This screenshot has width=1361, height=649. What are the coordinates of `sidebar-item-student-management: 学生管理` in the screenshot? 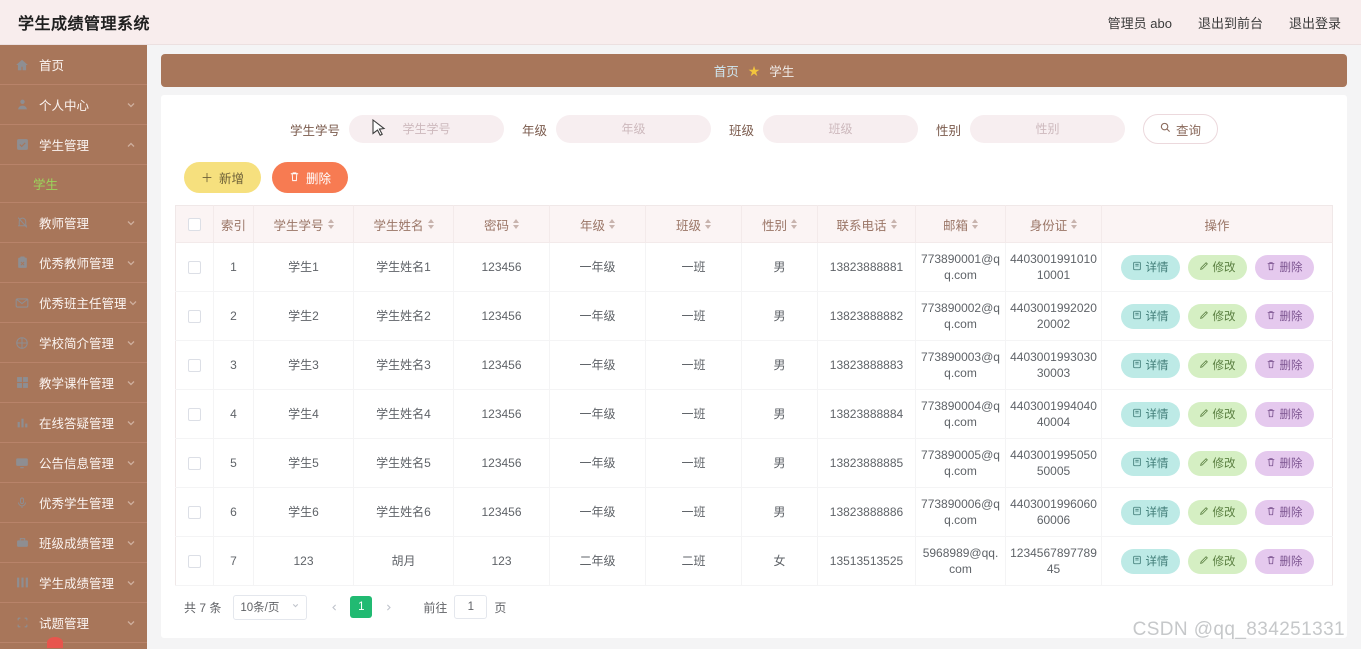 It's located at (73, 145).